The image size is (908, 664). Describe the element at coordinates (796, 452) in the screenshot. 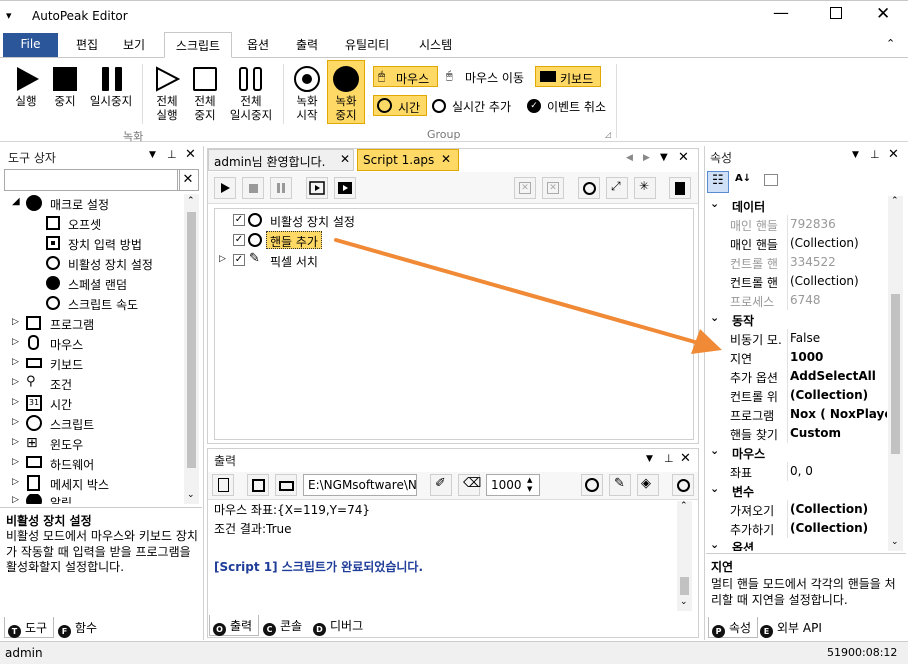

I see `category-mouse: ⌄ 마우스` at that location.